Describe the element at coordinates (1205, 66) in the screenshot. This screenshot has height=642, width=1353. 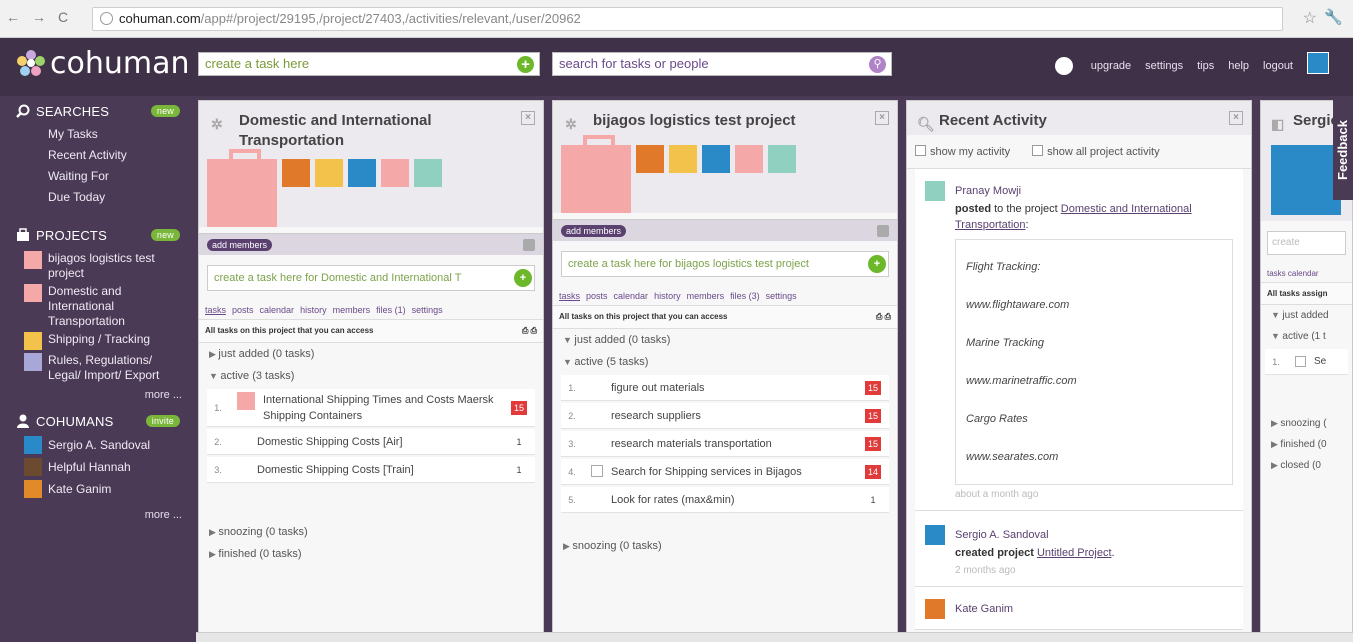
I see `tips-link: tips` at that location.